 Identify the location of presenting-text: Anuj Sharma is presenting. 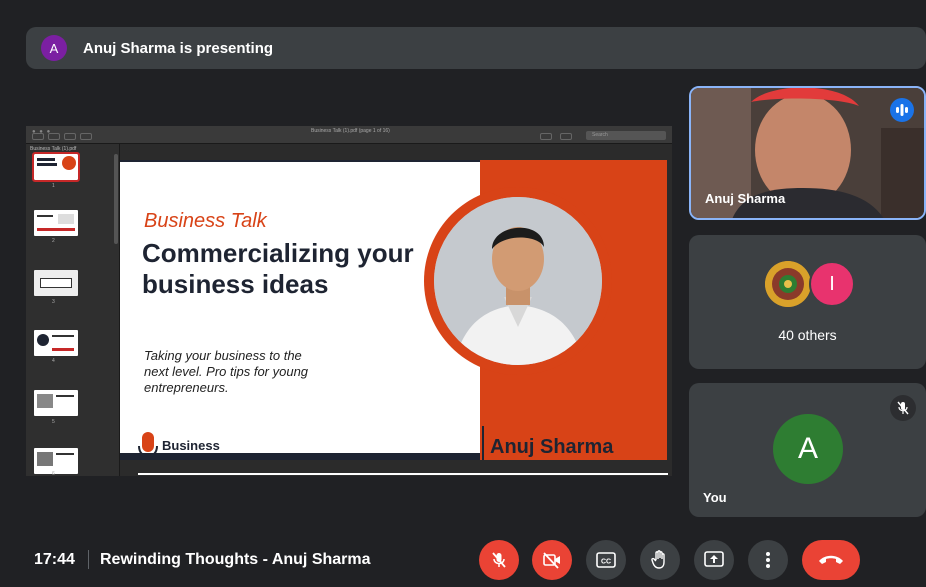
(178, 48).